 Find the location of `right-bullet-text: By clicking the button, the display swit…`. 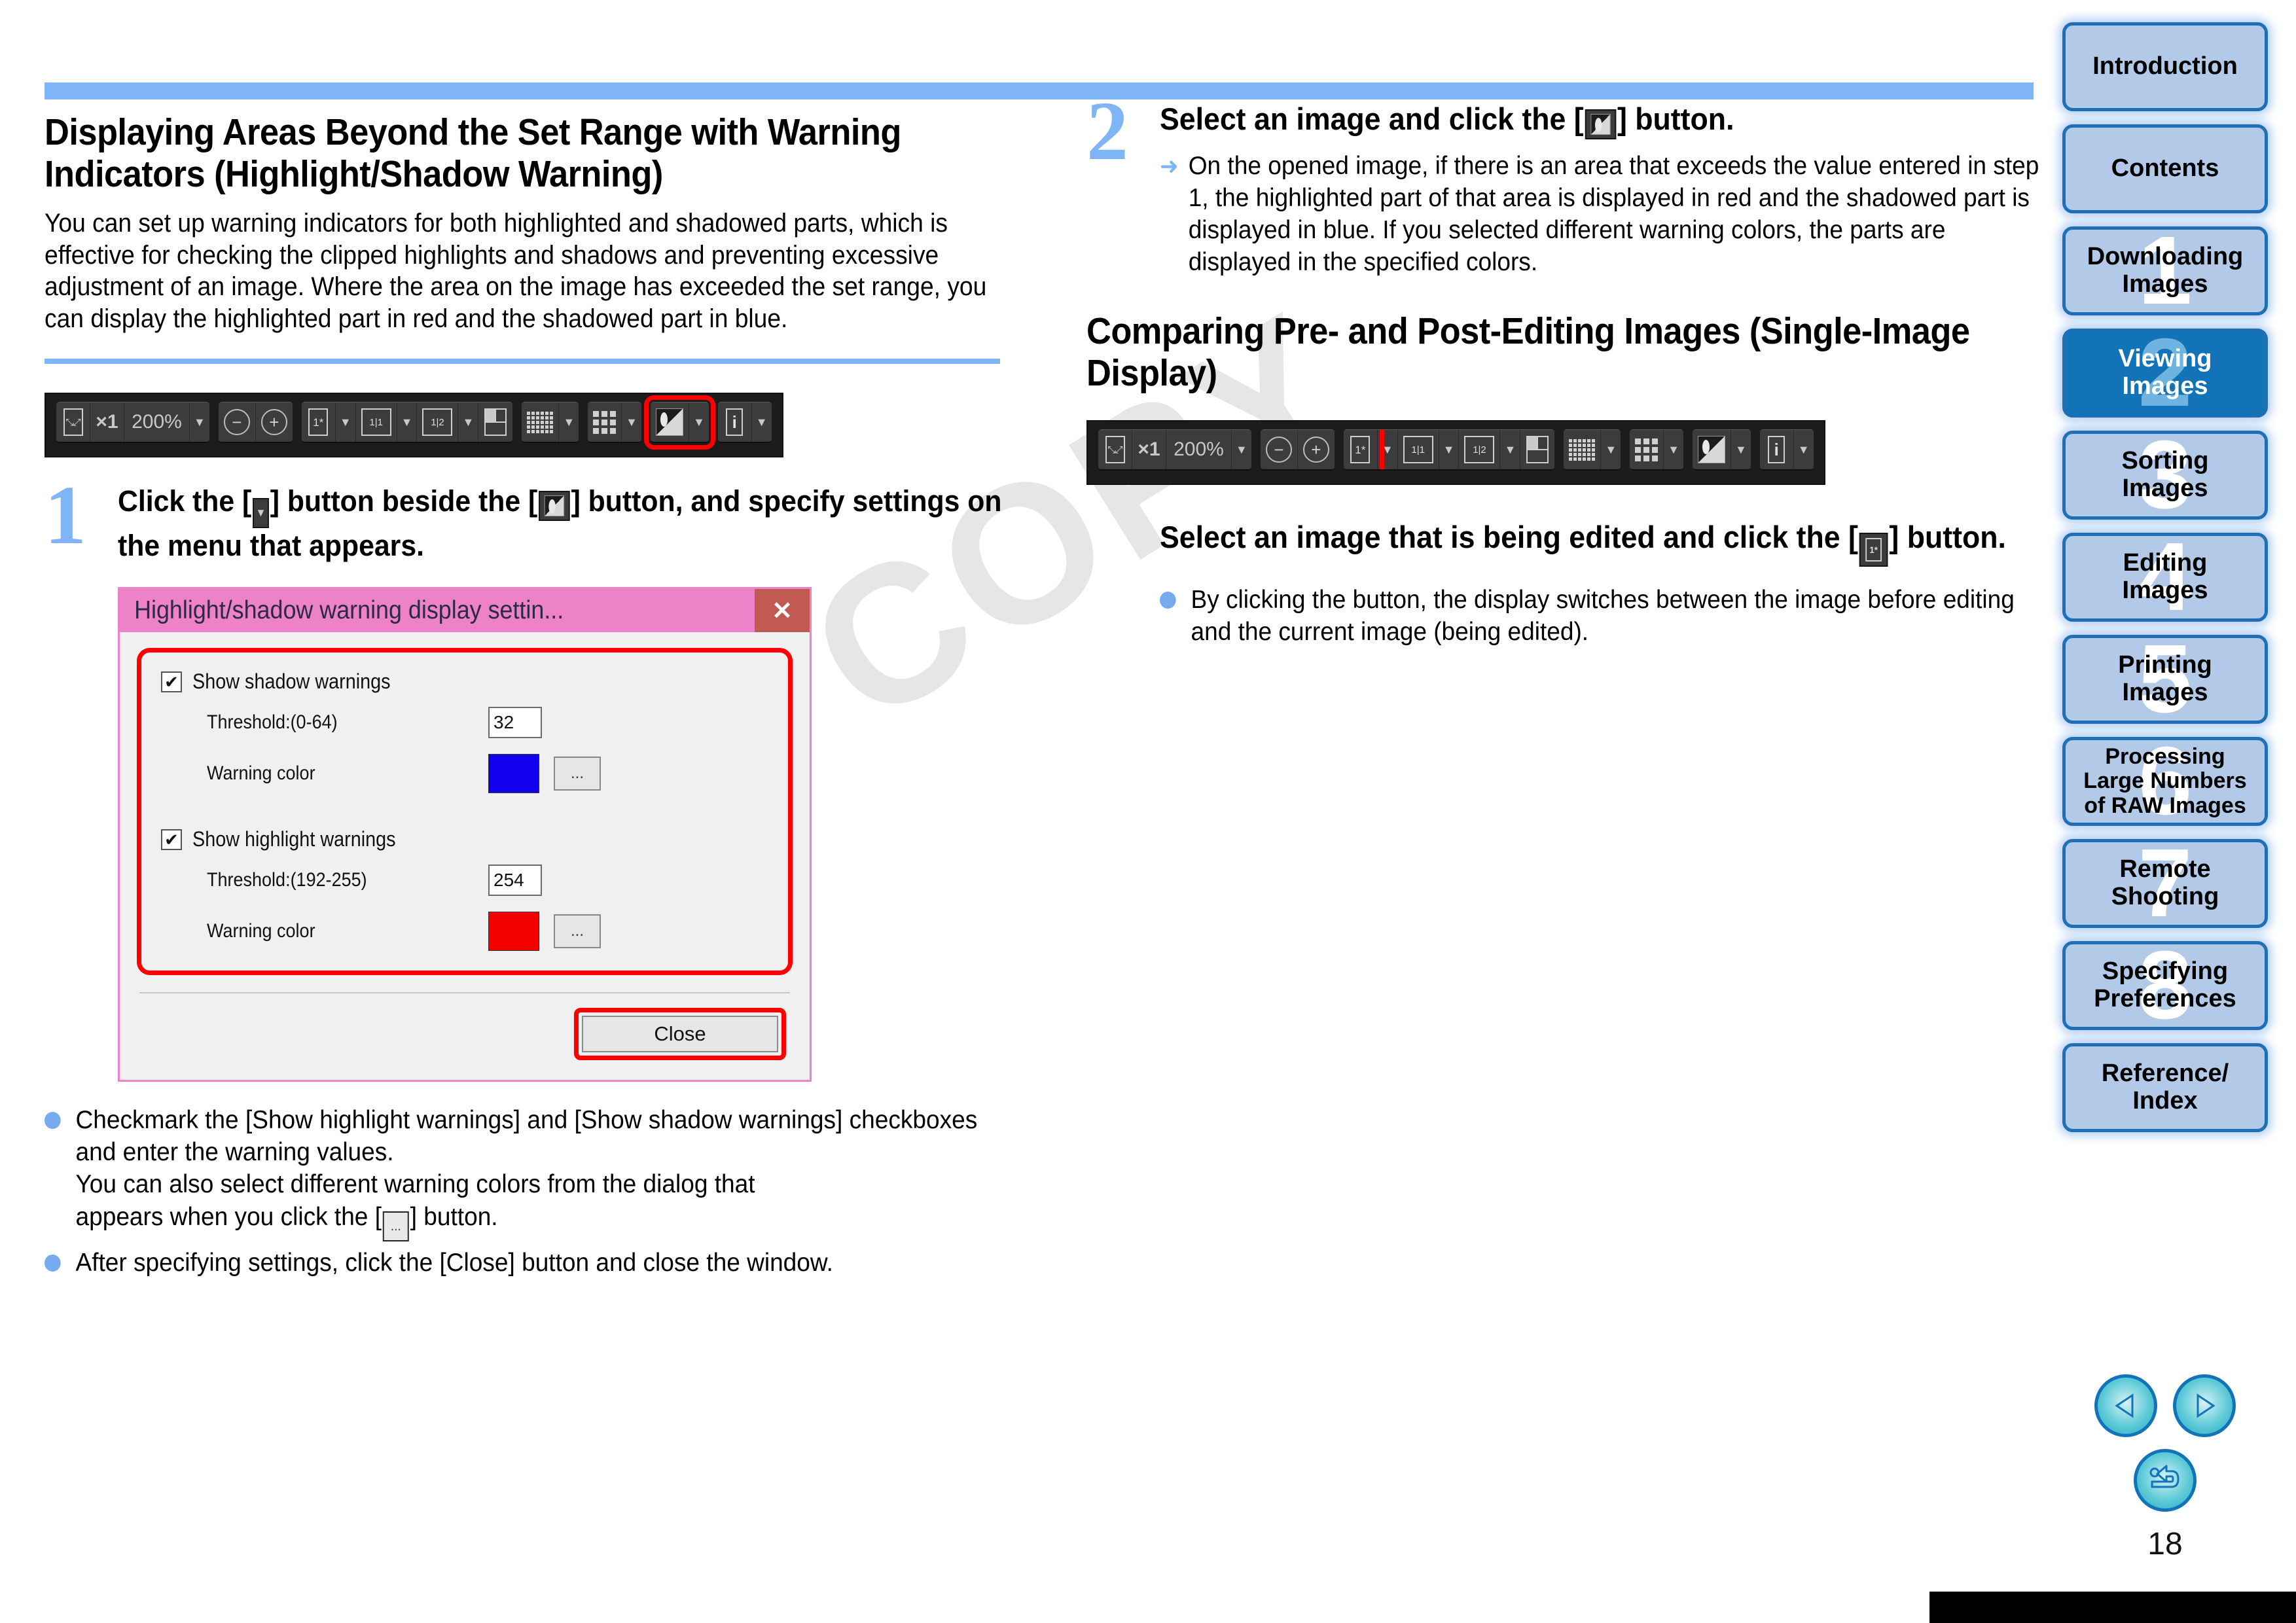

right-bullet-text: By clicking the button, the display swit… is located at coordinates (1603, 616).